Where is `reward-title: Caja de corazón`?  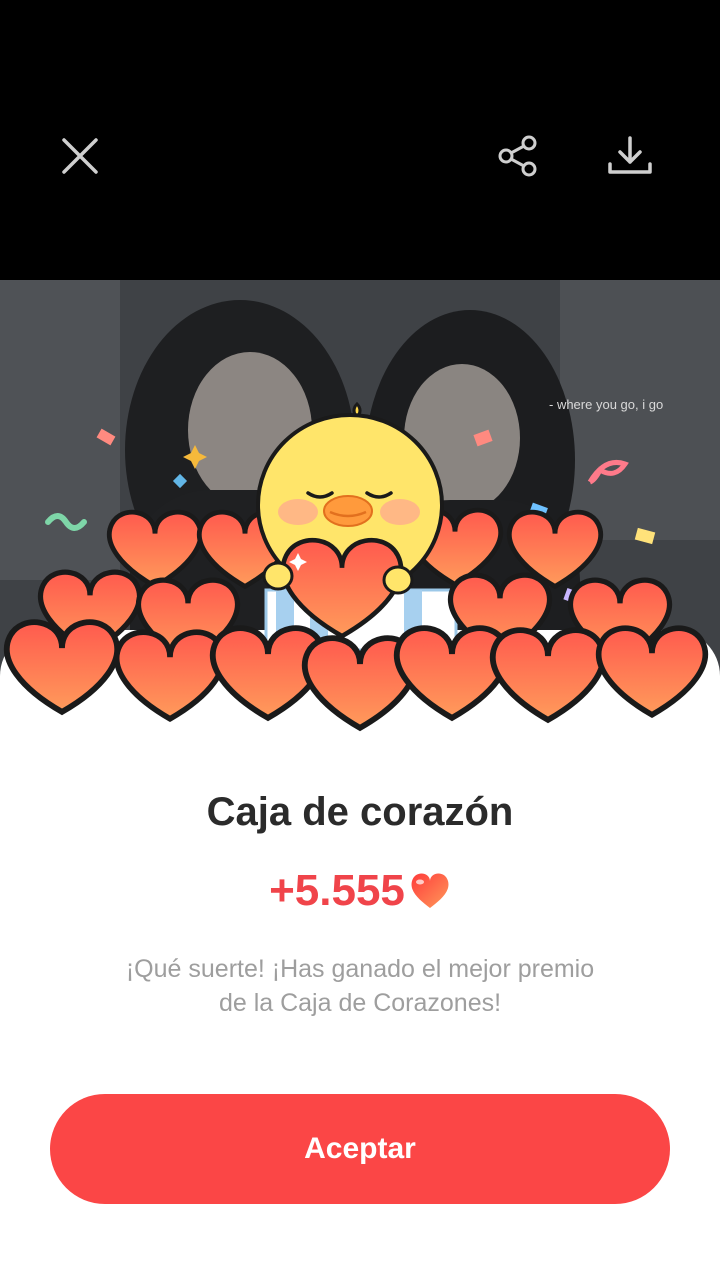 reward-title: Caja de corazón is located at coordinates (360, 812).